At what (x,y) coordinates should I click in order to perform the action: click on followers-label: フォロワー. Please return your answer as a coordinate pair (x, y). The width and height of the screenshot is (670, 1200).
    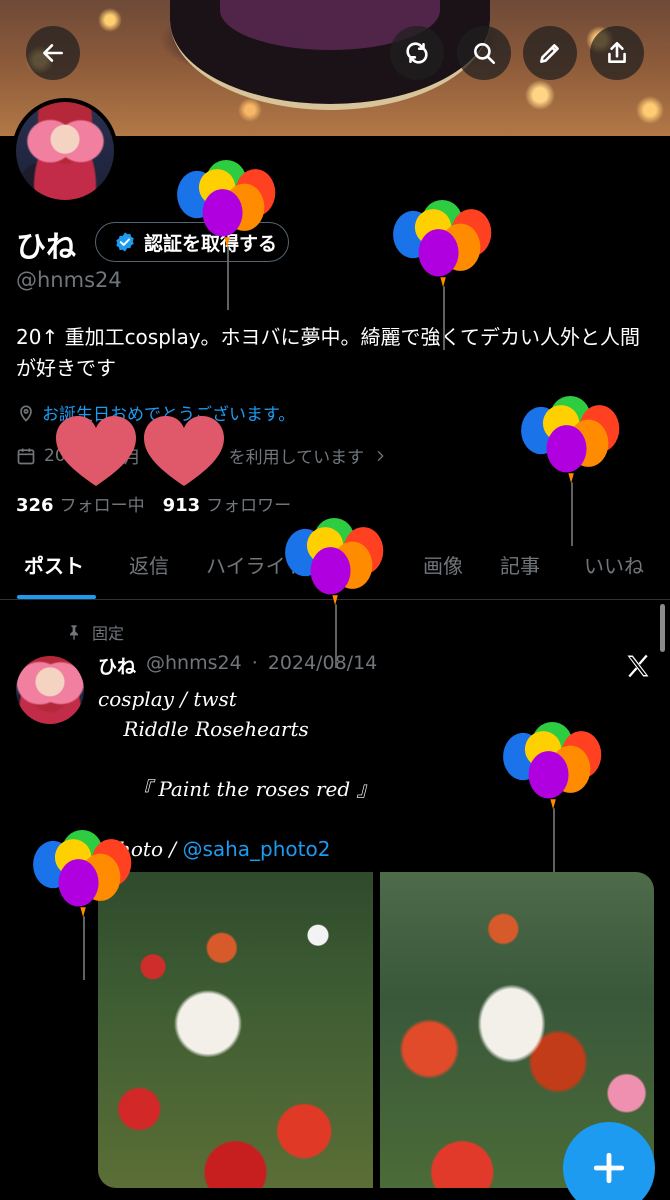
    Looking at the image, I should click on (249, 506).